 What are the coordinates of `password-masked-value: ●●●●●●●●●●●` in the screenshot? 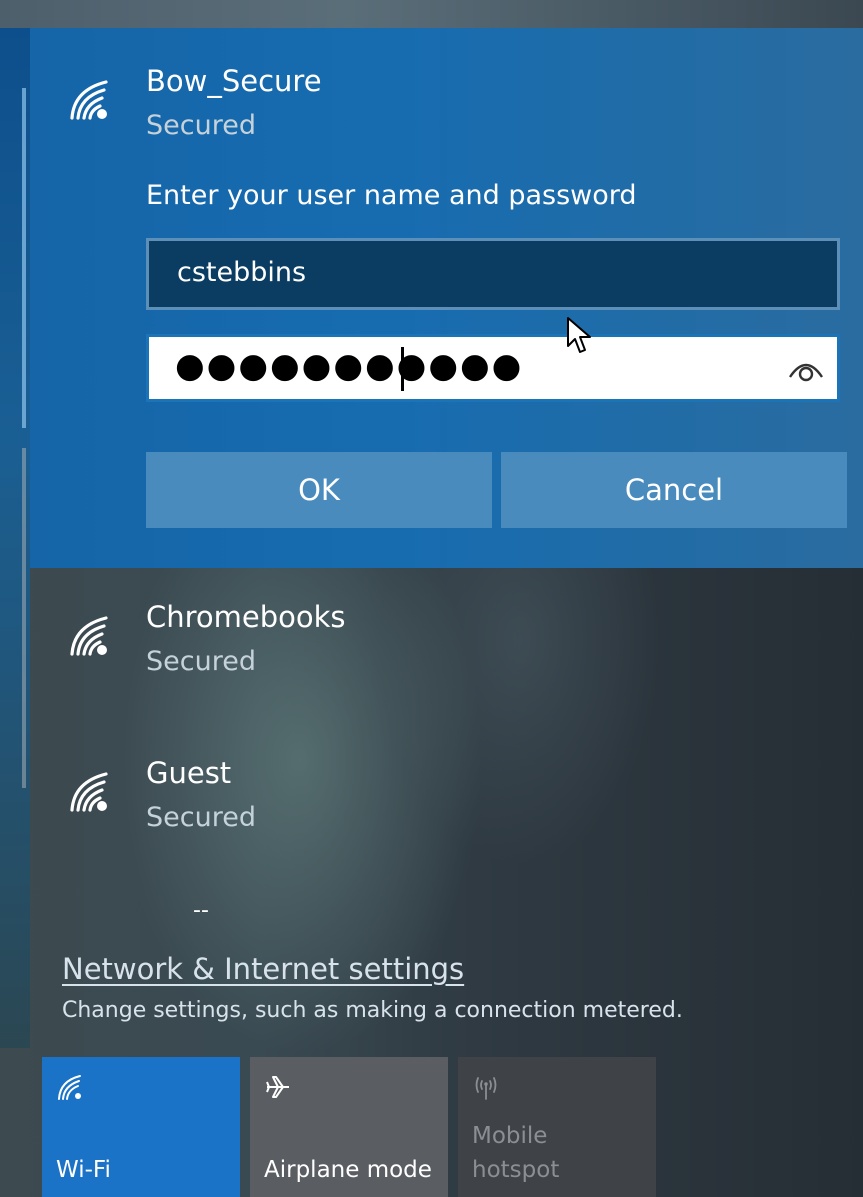 It's located at (349, 366).